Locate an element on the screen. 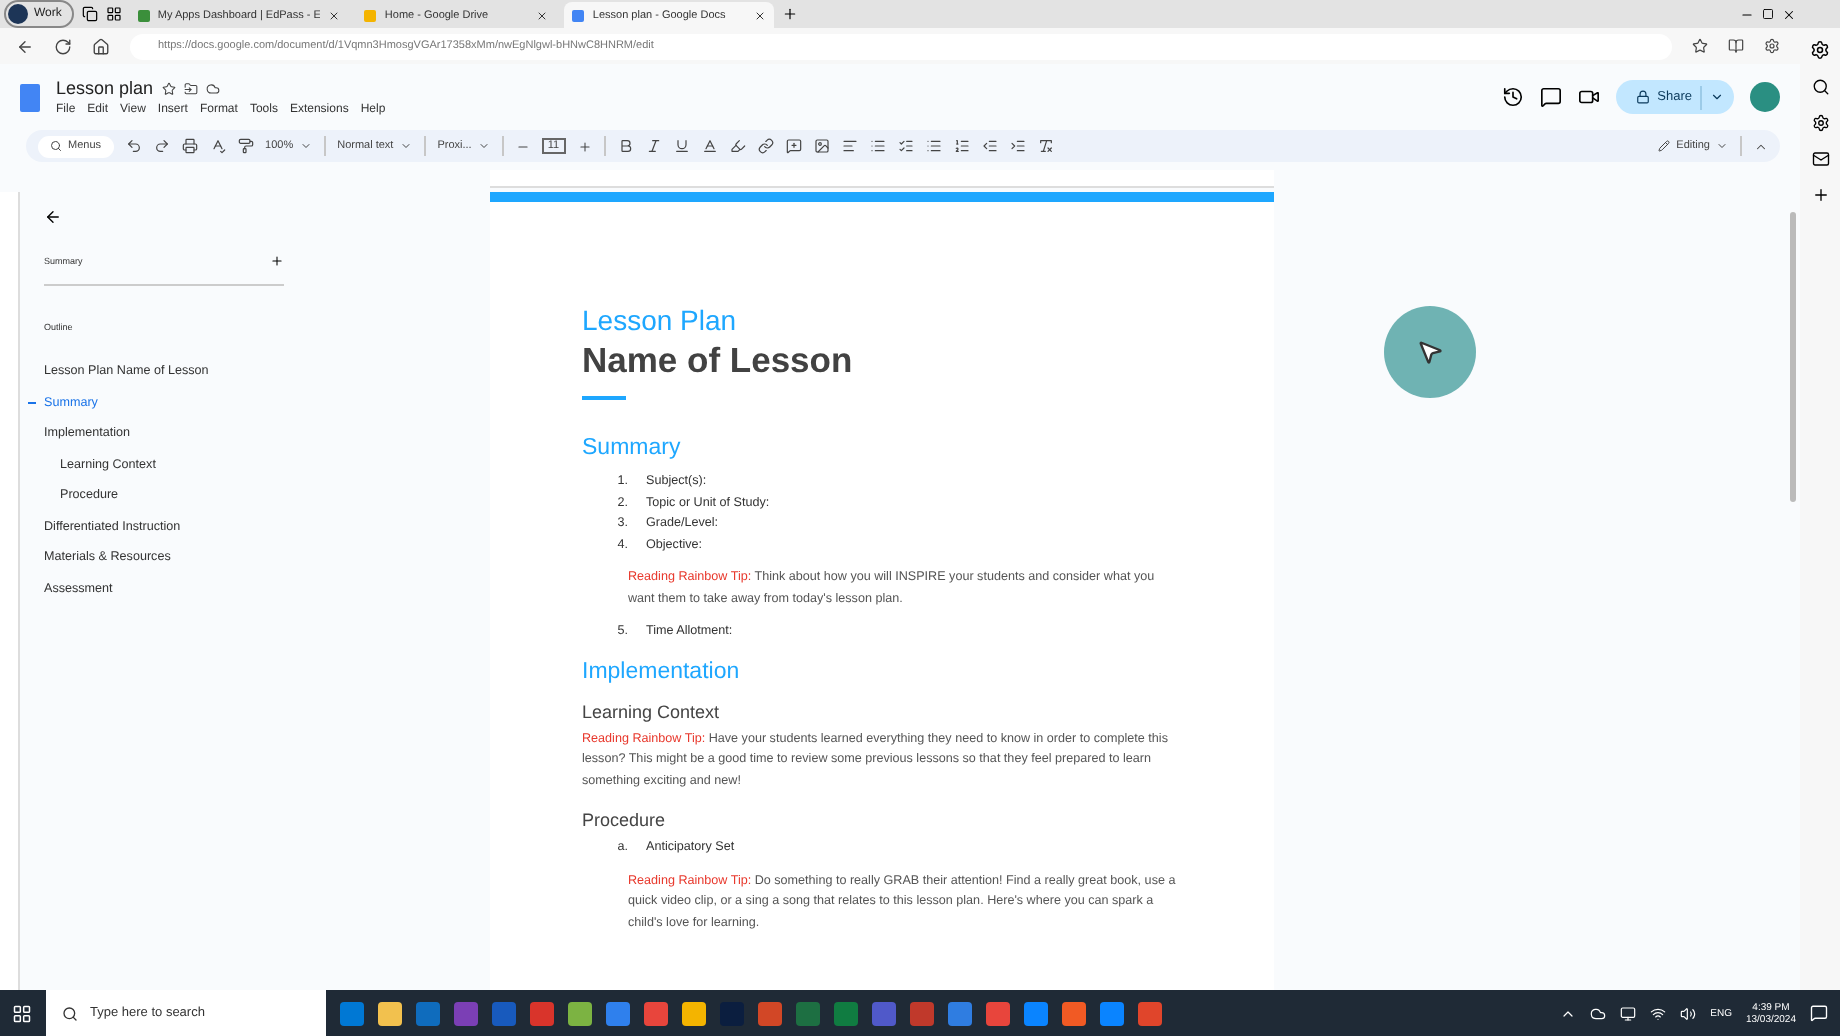 The image size is (1840, 1036). document-title-text: Name of Lesson is located at coordinates (718, 361).